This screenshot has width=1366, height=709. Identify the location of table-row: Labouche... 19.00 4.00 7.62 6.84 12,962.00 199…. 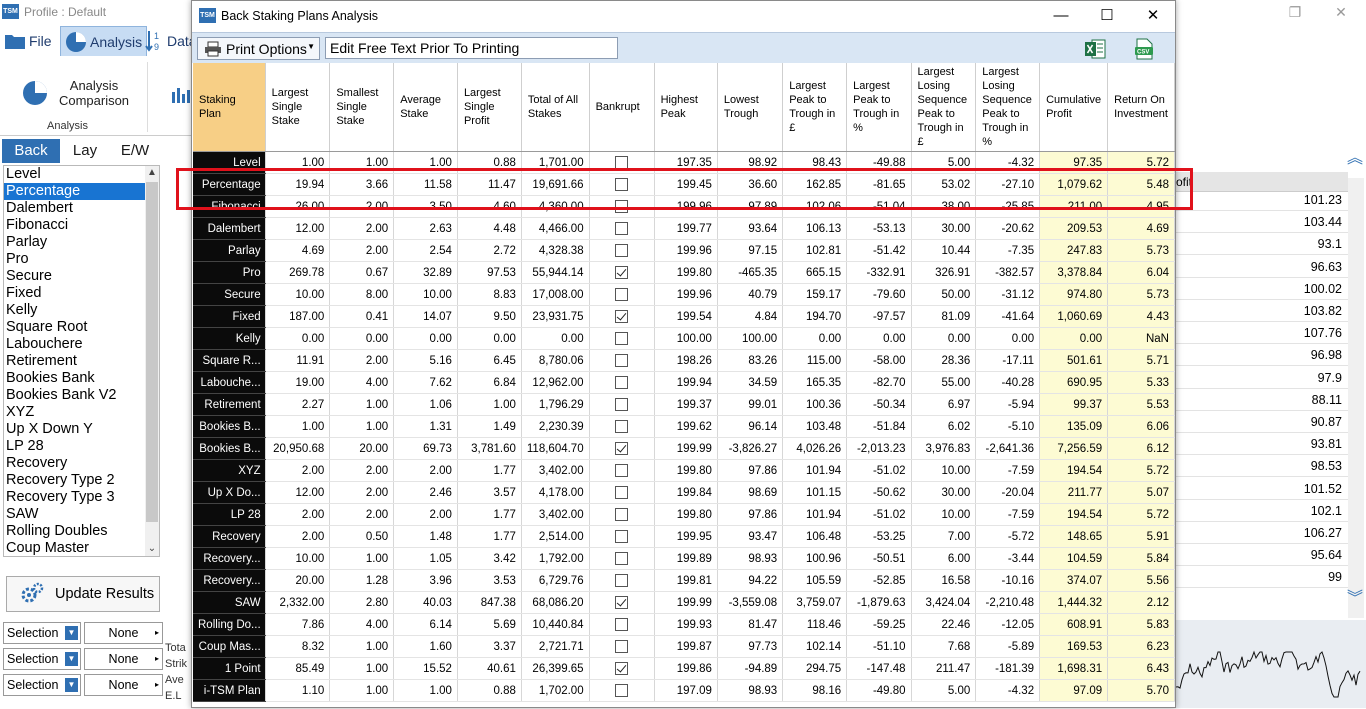
(684, 382).